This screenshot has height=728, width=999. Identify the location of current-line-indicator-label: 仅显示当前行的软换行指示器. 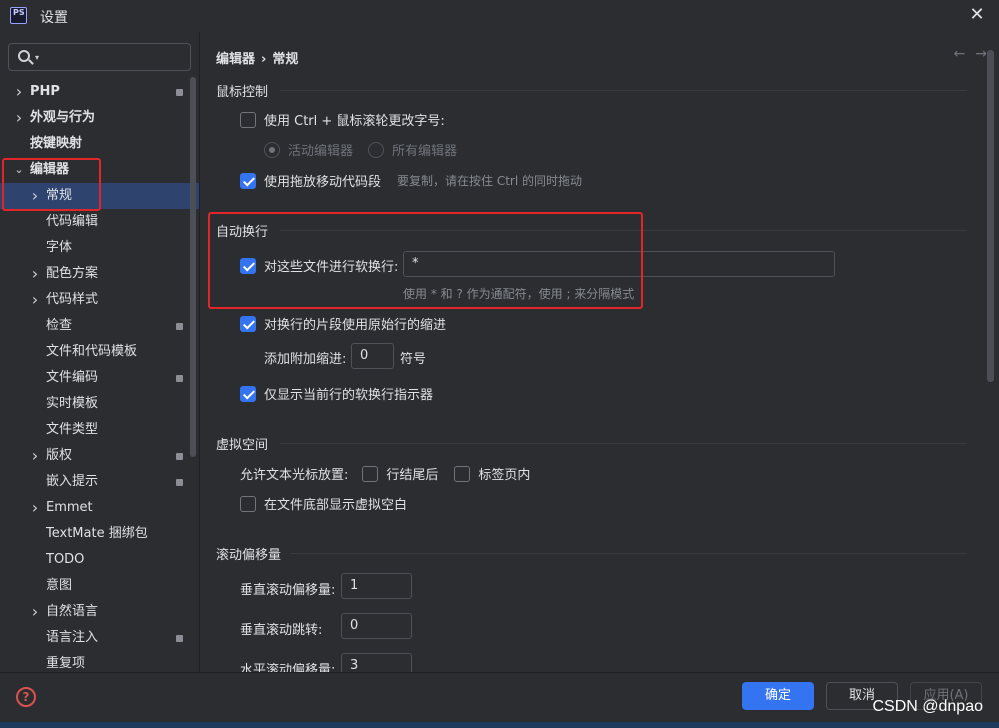
(349, 395).